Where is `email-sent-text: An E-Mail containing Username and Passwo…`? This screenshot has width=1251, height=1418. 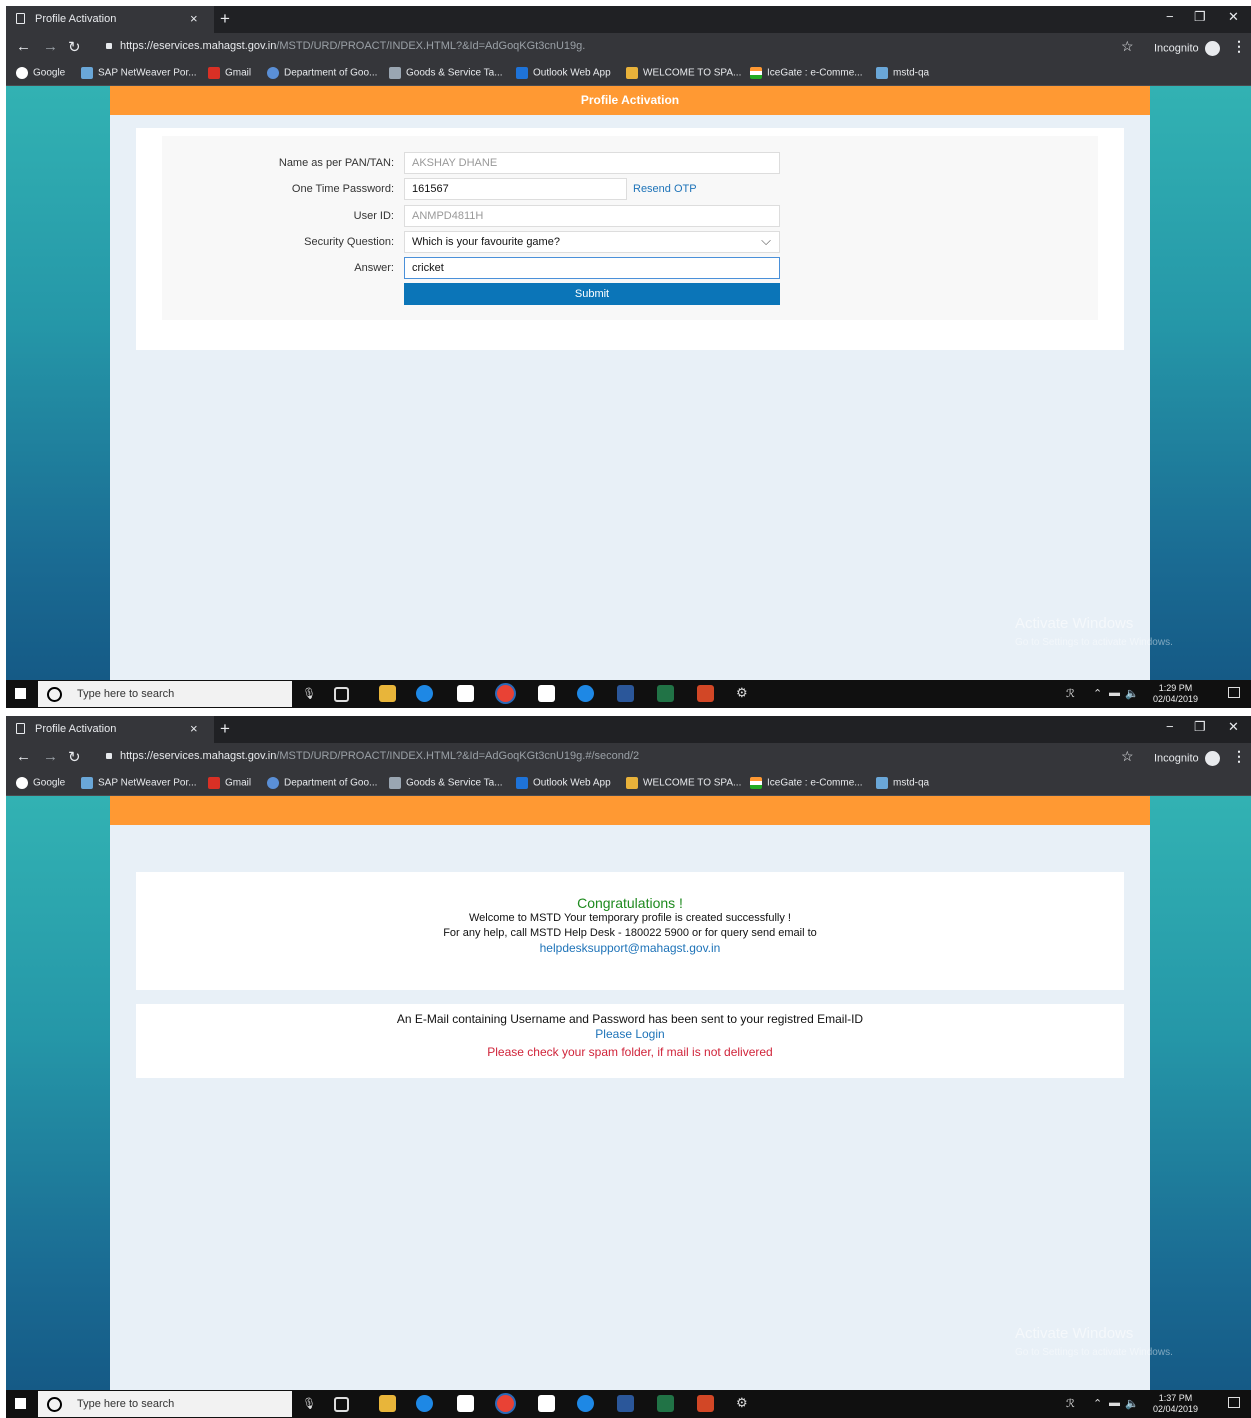
email-sent-text: An E-Mail containing Username and Passwo… is located at coordinates (630, 1019).